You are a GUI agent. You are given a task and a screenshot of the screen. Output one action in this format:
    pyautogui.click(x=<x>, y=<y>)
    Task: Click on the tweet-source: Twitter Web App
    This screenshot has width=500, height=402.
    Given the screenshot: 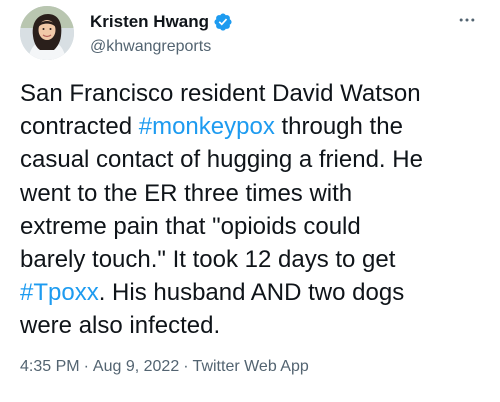 What is the action you would take?
    pyautogui.click(x=251, y=366)
    